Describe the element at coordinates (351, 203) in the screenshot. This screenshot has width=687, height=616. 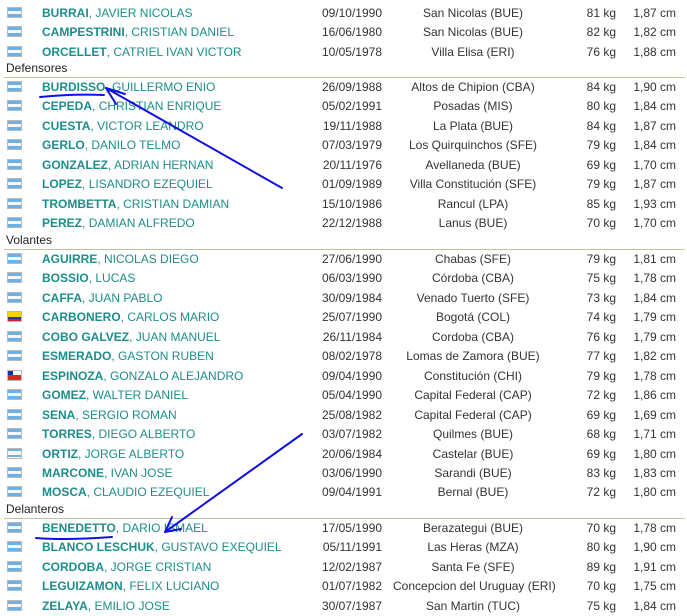
I see `birth-date: 15/10/1986` at that location.